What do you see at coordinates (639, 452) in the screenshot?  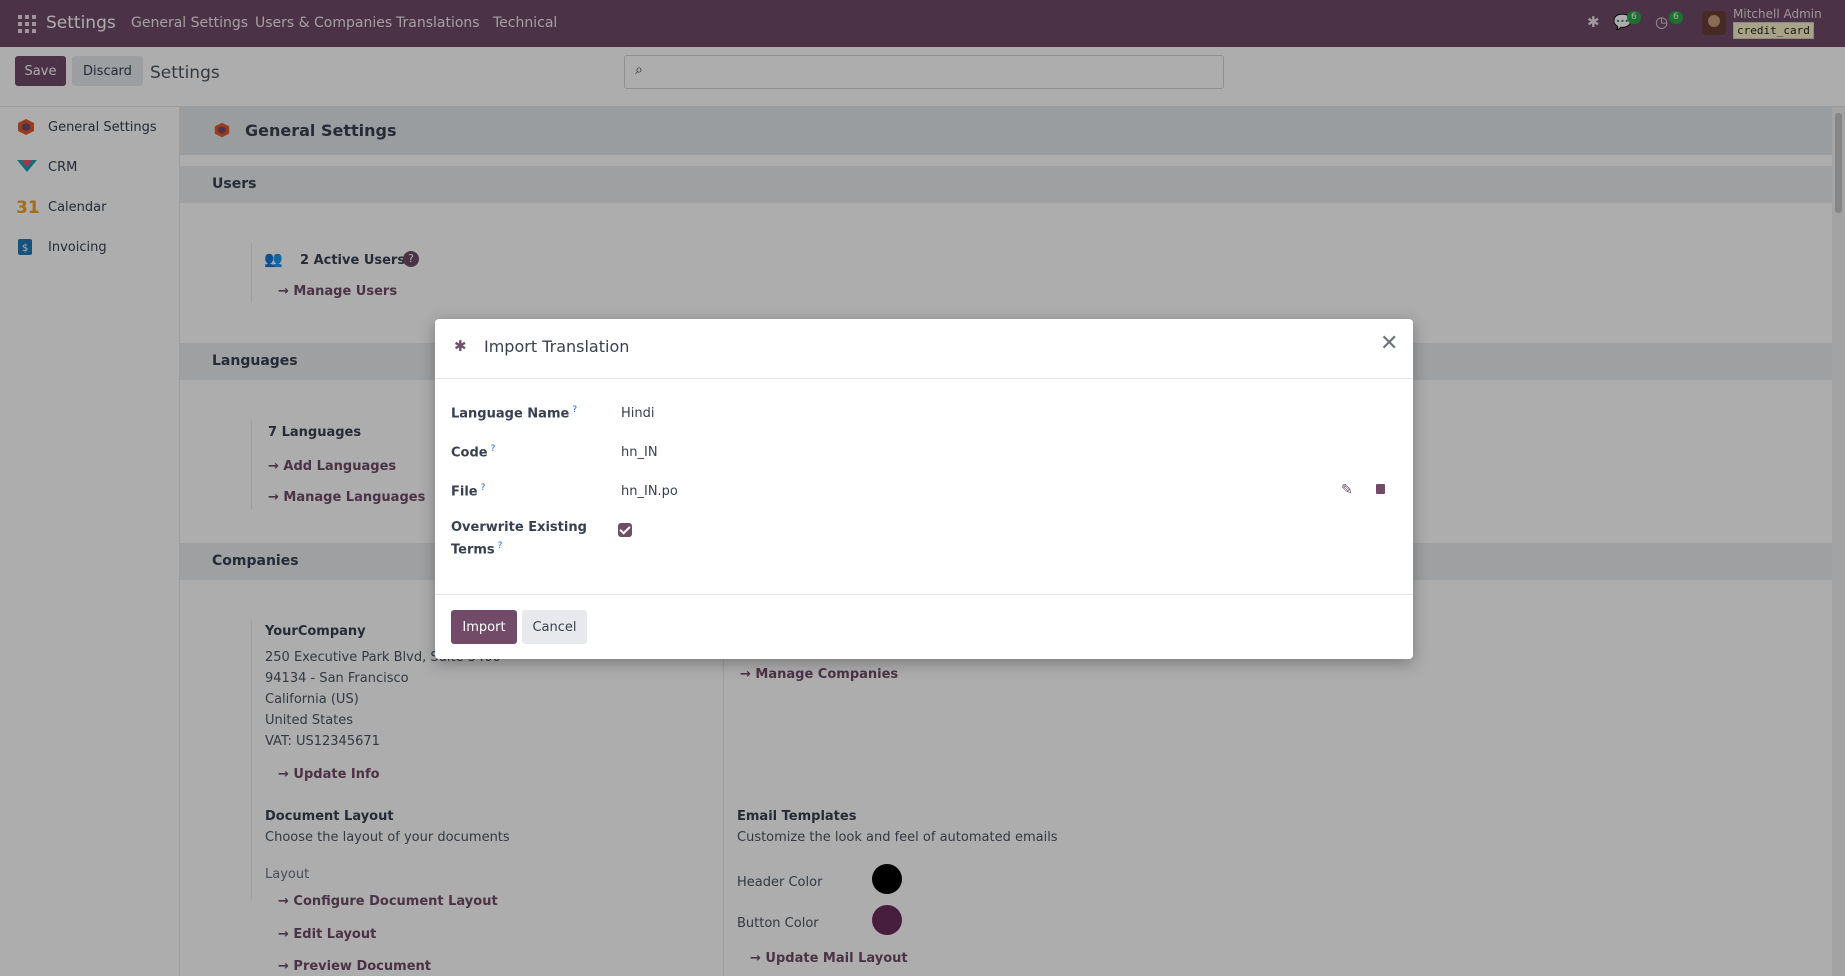 I see `code-field: hn_IN` at bounding box center [639, 452].